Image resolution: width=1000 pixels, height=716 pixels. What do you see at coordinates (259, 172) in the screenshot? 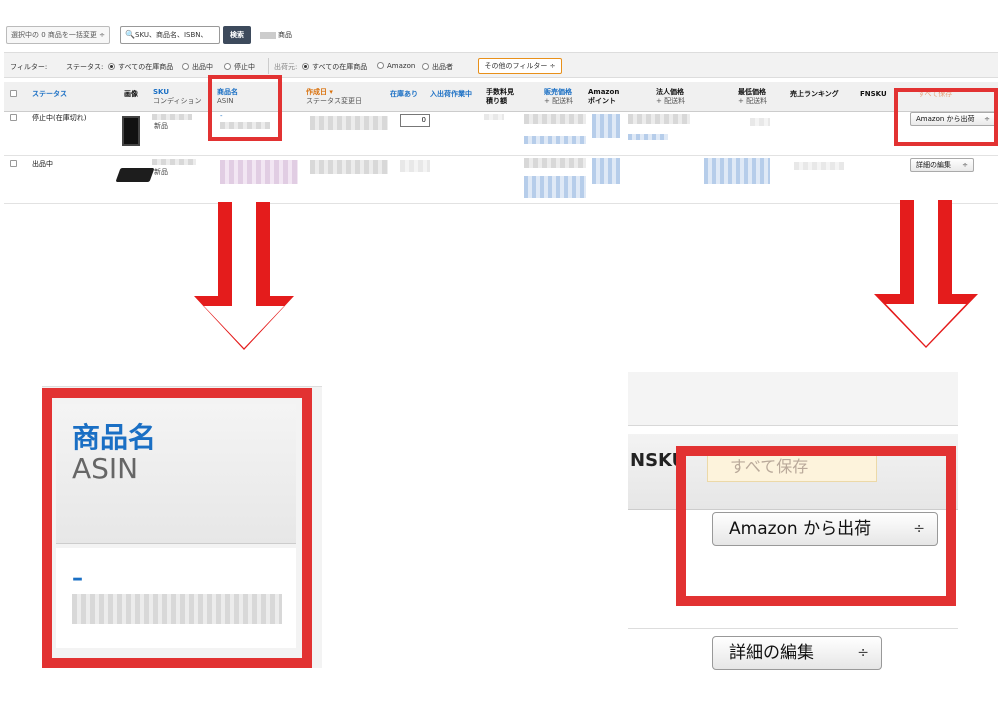
I see `product-name-value` at bounding box center [259, 172].